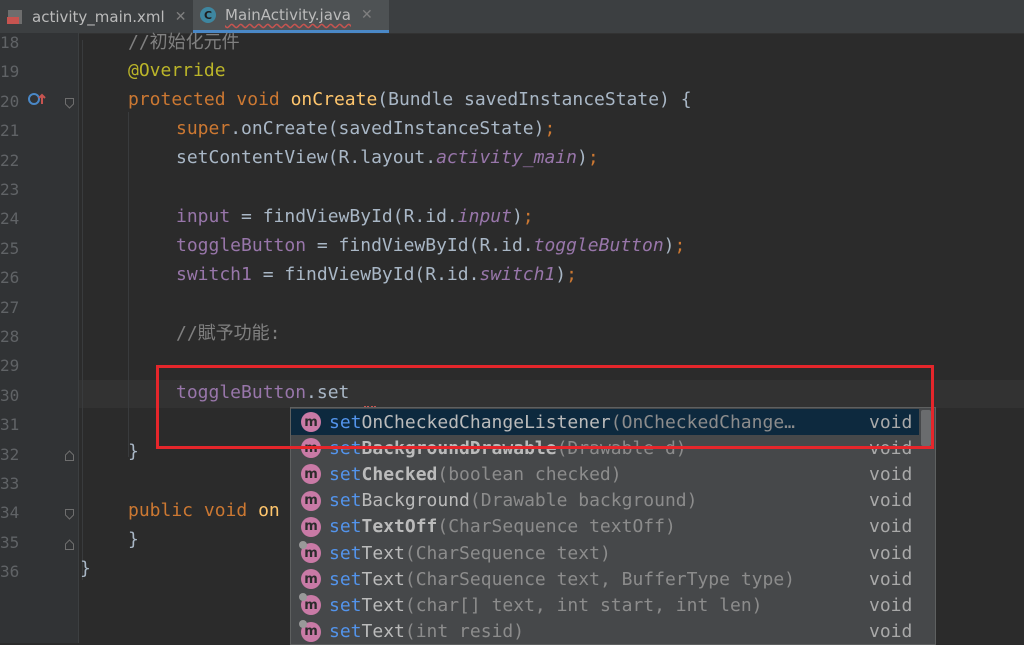 Image resolution: width=1024 pixels, height=645 pixels. I want to click on code-line-26: switch1 = findViewById(R.id.switch1);, so click(376, 275).